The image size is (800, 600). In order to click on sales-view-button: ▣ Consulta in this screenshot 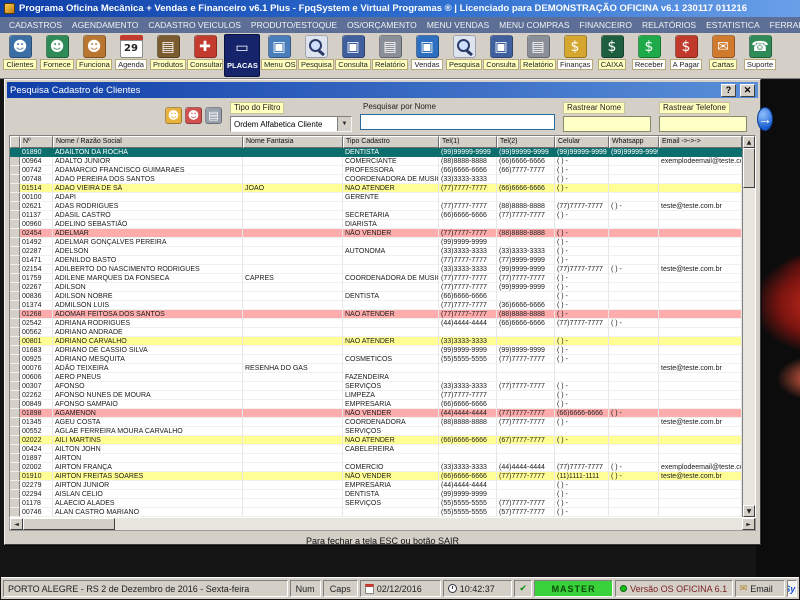, I will do `click(501, 55)`.